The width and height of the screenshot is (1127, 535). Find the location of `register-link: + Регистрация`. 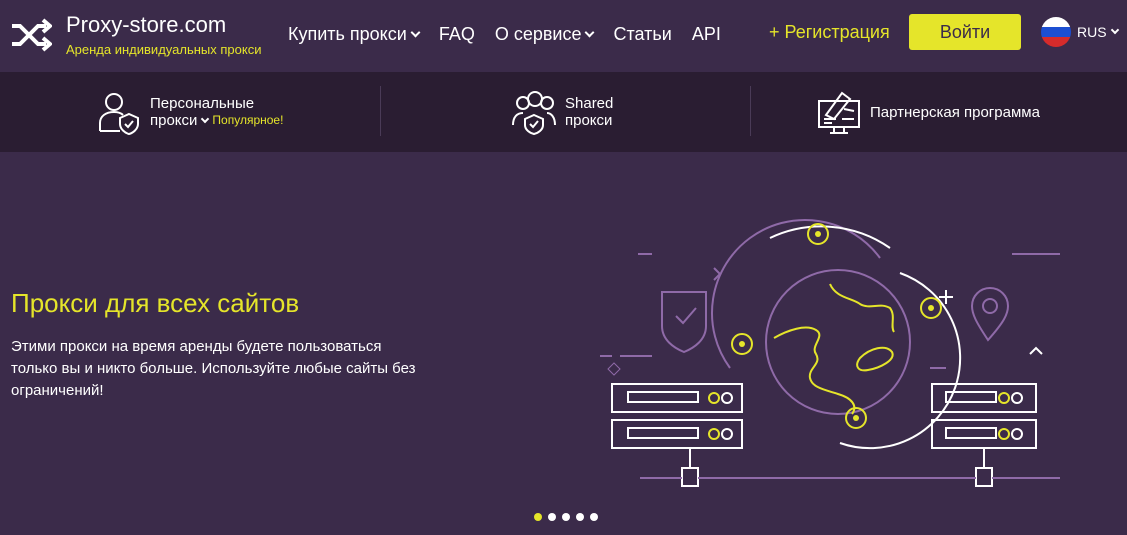

register-link: + Регистрация is located at coordinates (829, 32).